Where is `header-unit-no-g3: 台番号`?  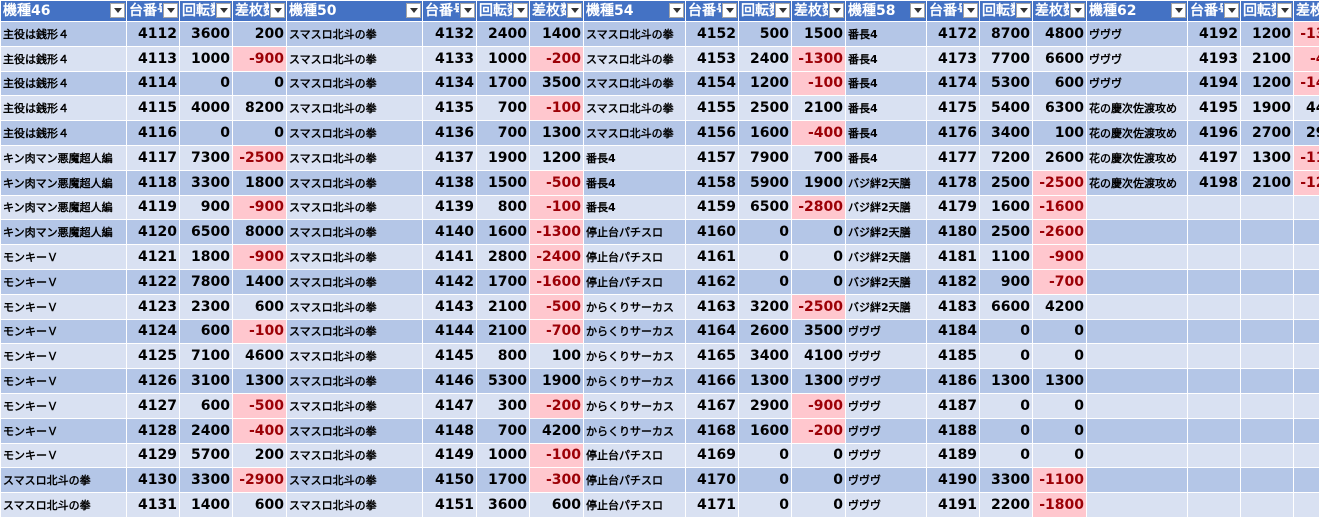 header-unit-no-g3: 台番号 is located at coordinates (712, 11).